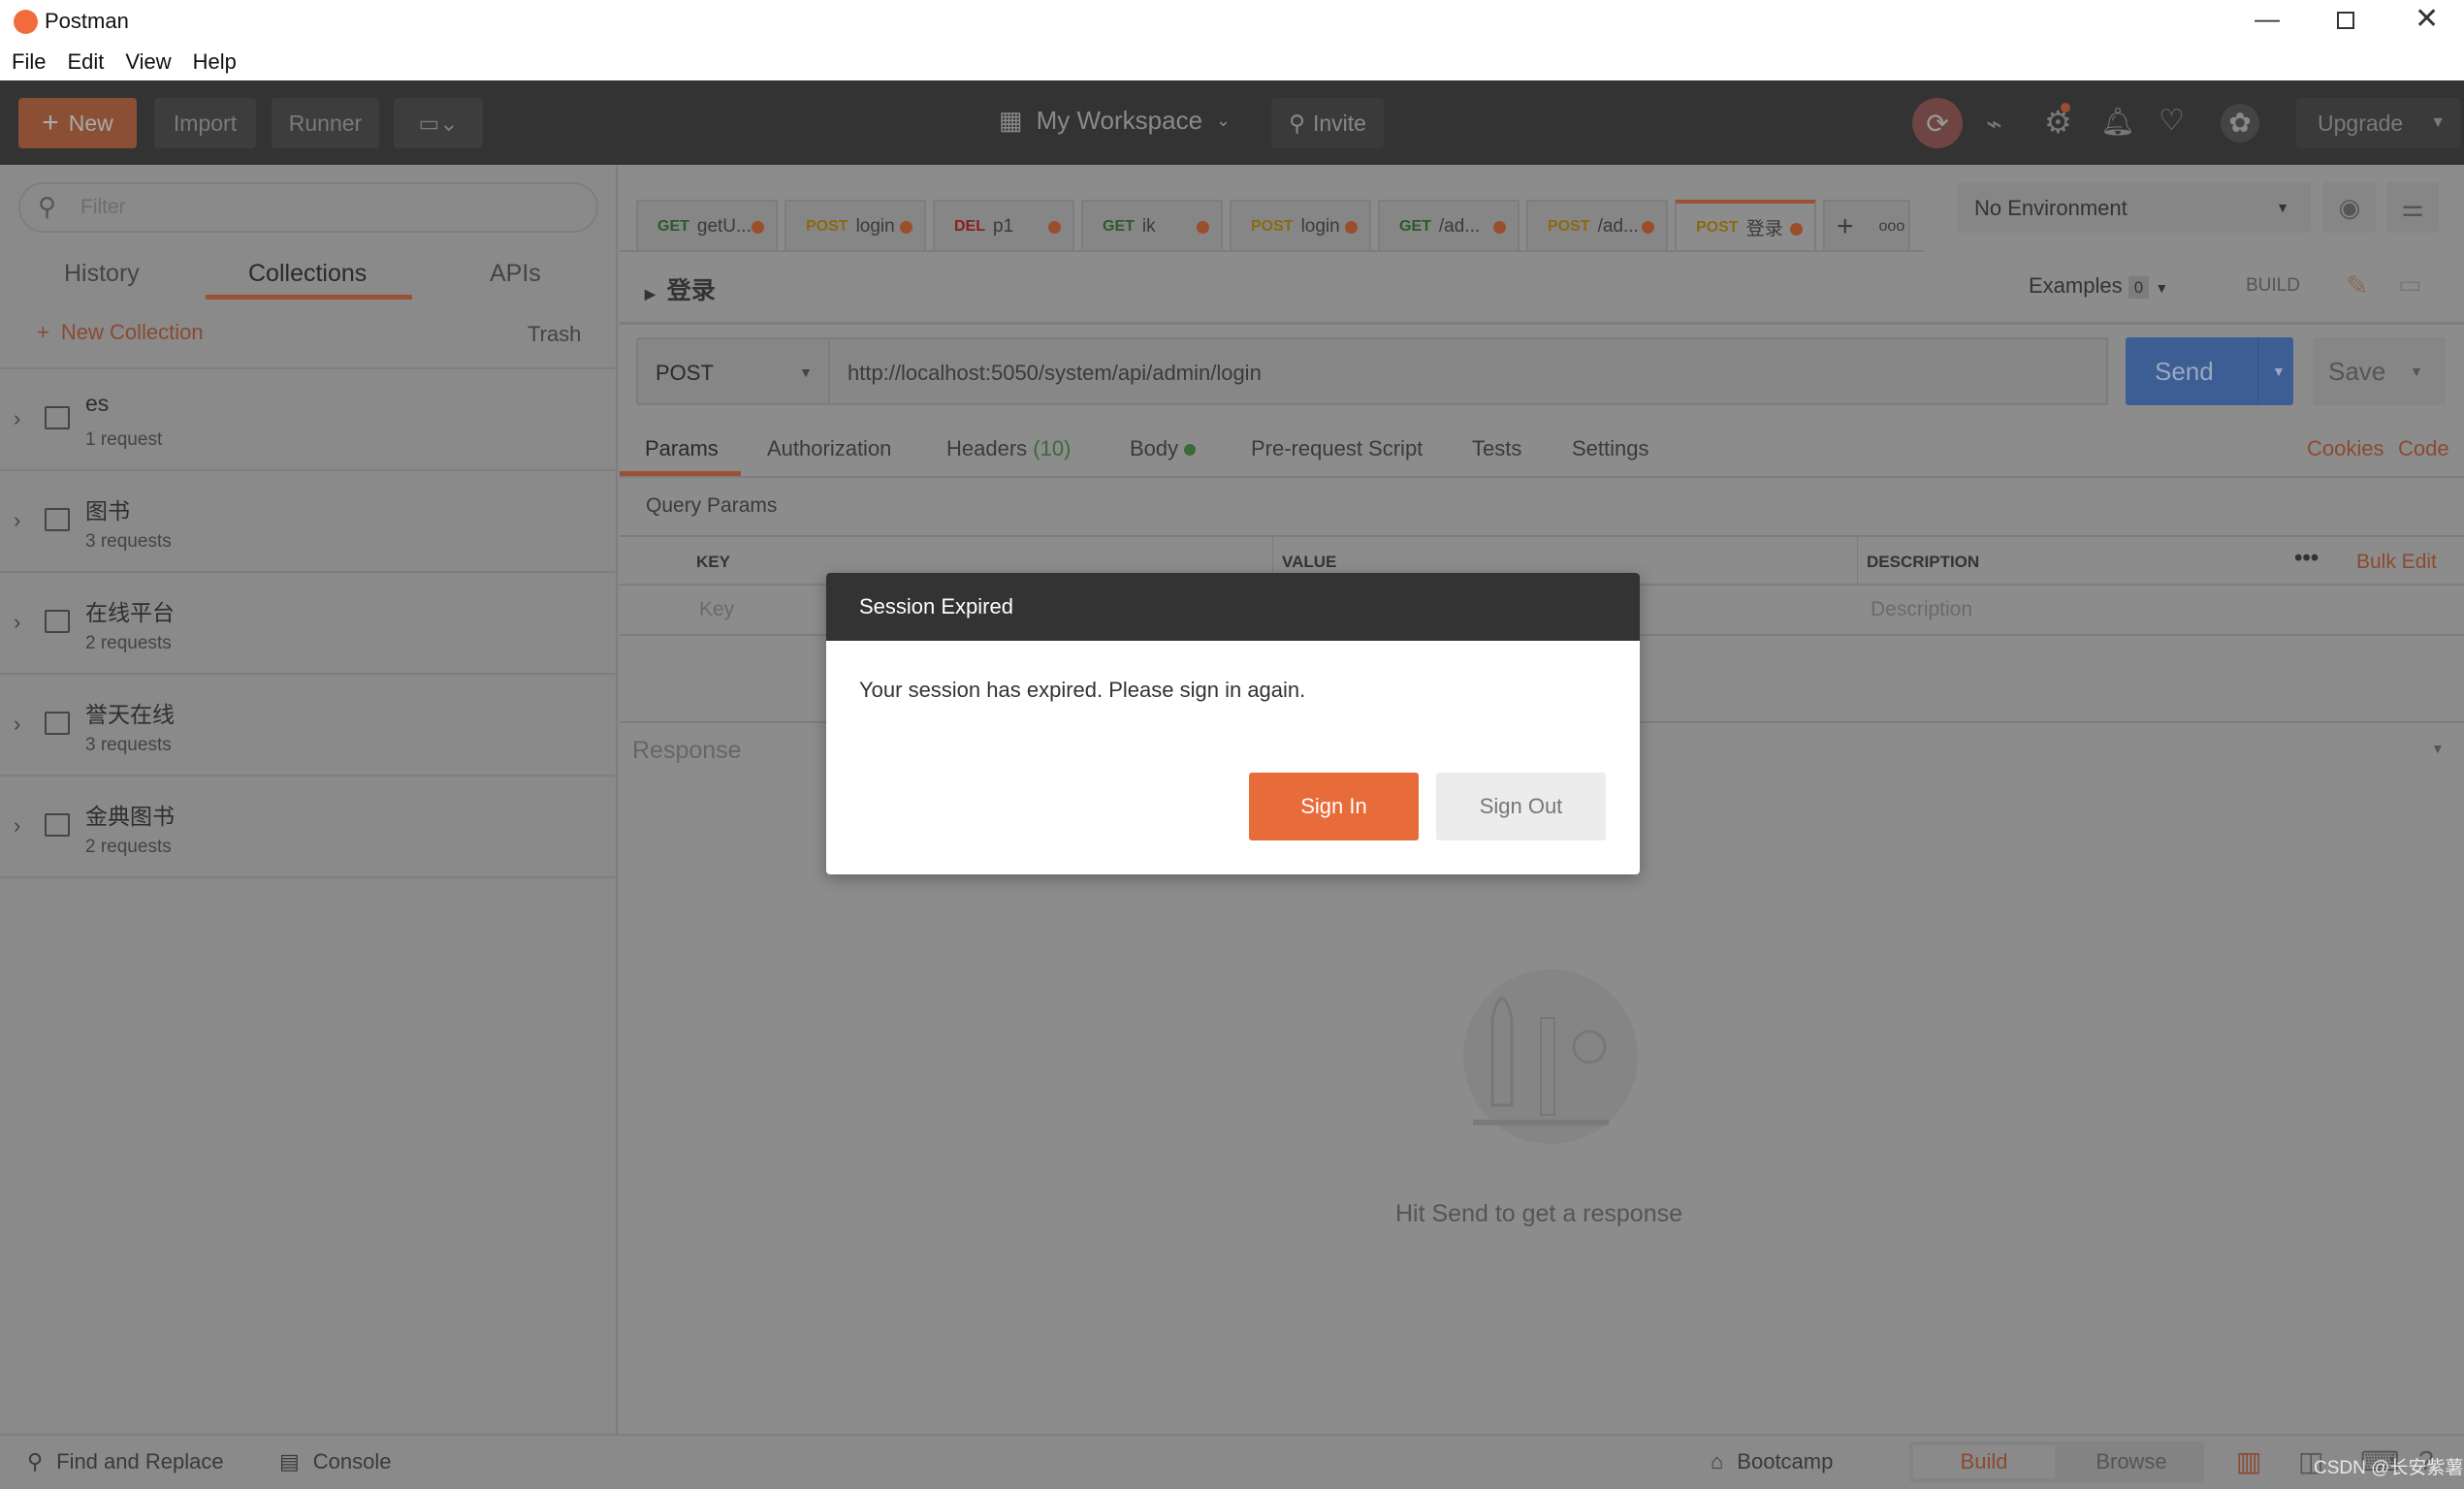 This screenshot has height=1489, width=2464. I want to click on upgrade-button: Upgrade ▼, so click(2378, 123).